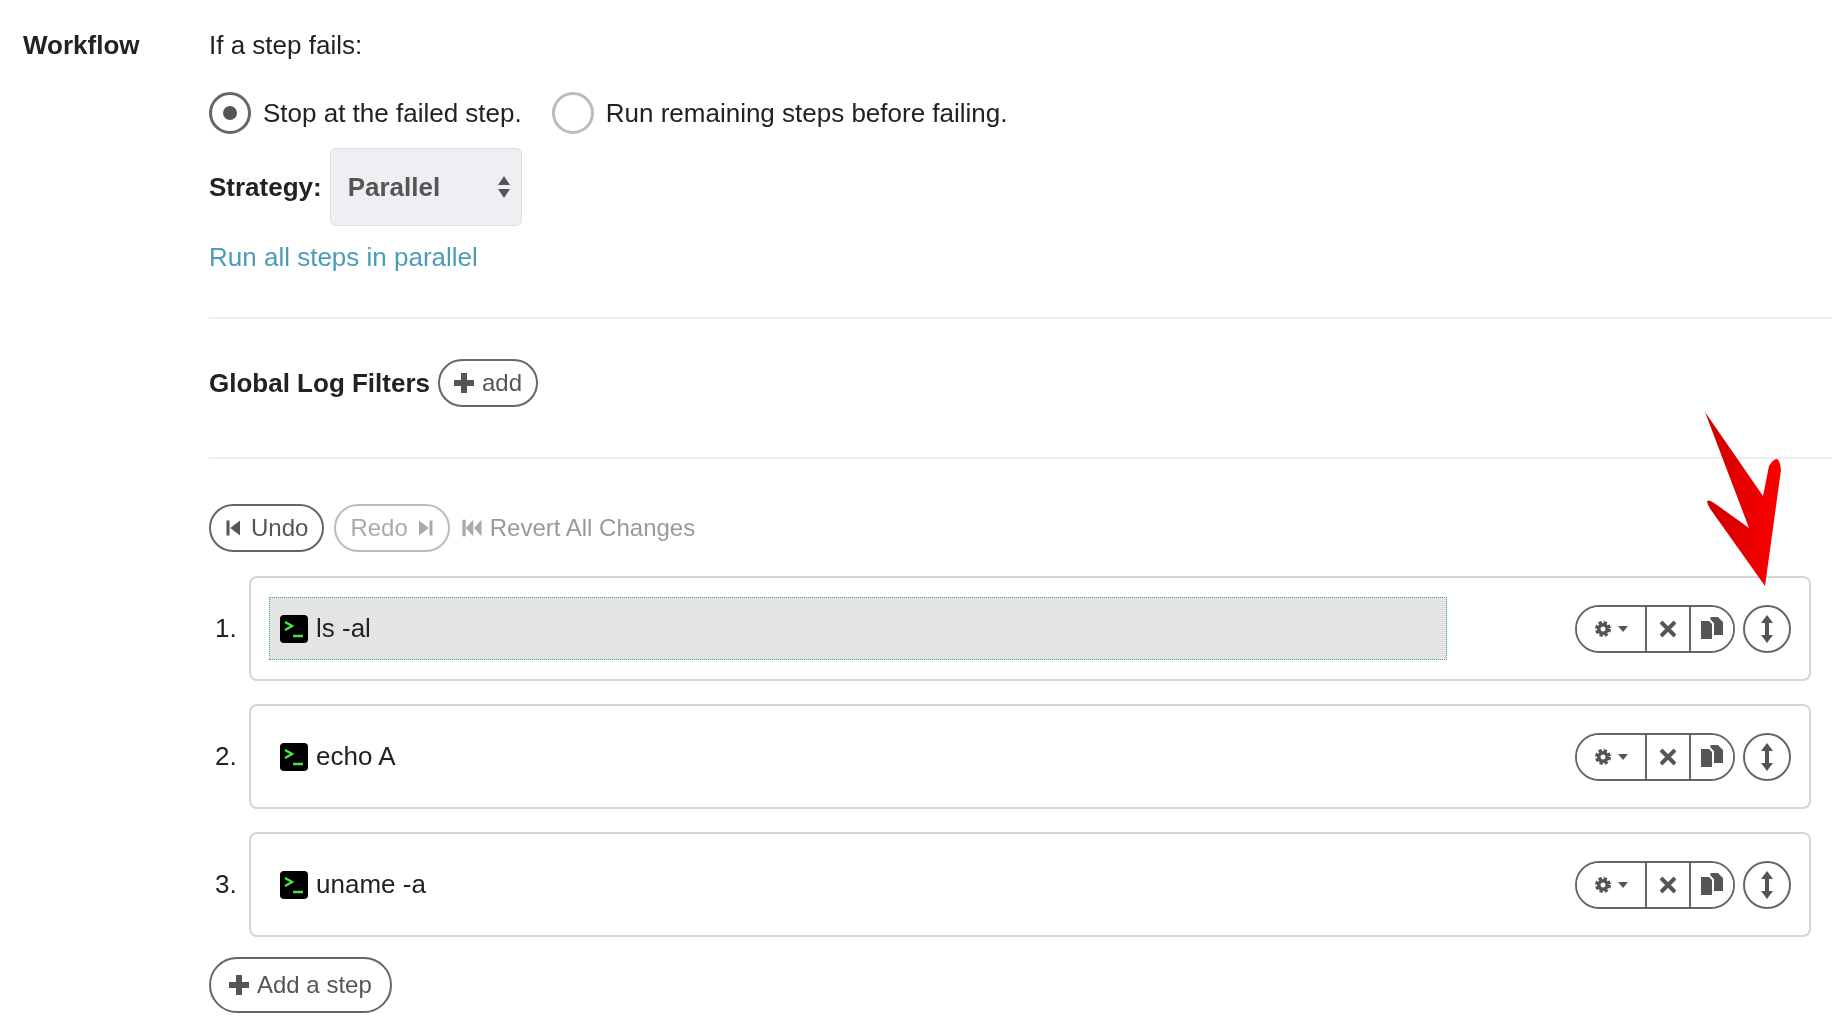 This screenshot has height=1028, width=1832. Describe the element at coordinates (226, 756) in the screenshot. I see `step-number: 2.` at that location.